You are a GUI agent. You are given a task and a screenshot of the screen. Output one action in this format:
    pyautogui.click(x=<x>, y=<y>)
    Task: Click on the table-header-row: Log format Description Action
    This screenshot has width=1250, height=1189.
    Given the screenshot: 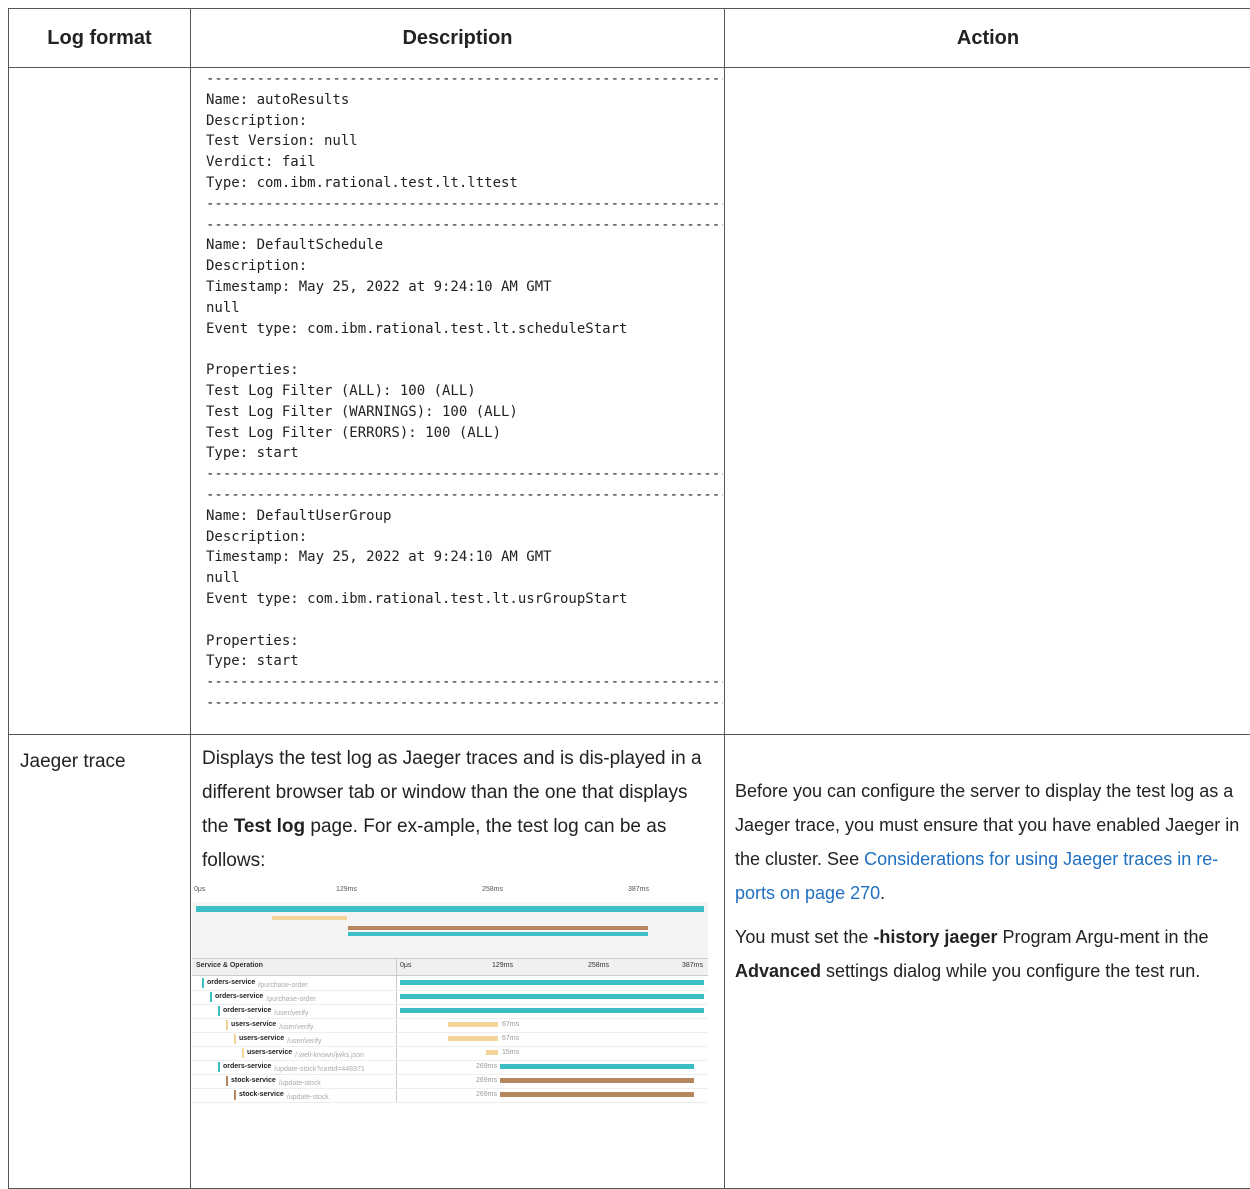 What is the action you would take?
    pyautogui.click(x=629, y=38)
    